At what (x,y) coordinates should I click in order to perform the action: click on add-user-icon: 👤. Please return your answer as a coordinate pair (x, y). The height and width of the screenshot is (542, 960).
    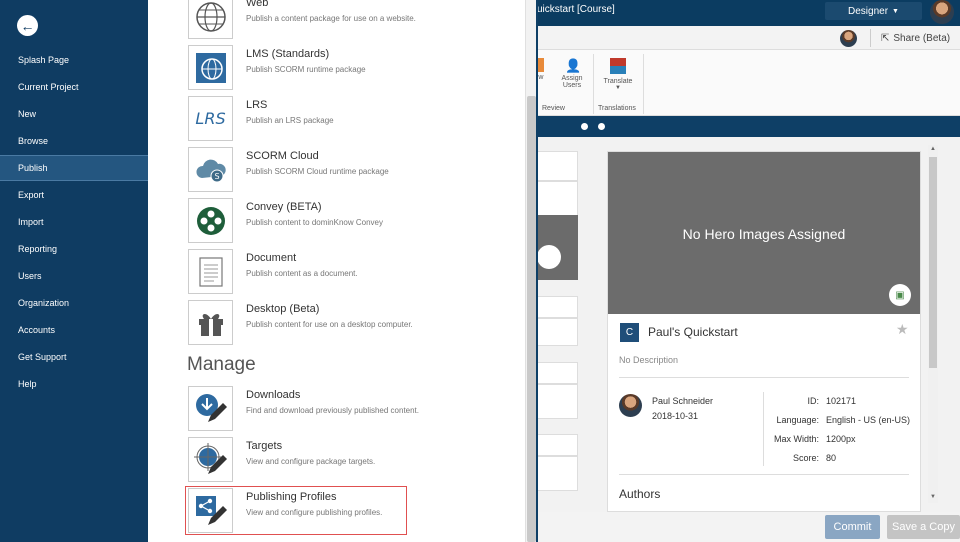
    Looking at the image, I should click on (573, 65).